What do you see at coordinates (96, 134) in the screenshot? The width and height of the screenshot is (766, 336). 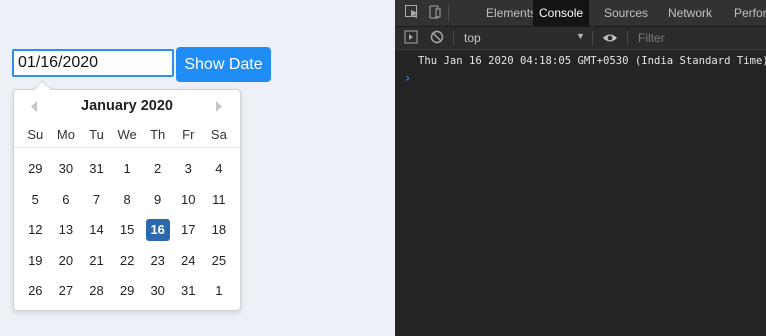 I see `weekday-label: Tu` at bounding box center [96, 134].